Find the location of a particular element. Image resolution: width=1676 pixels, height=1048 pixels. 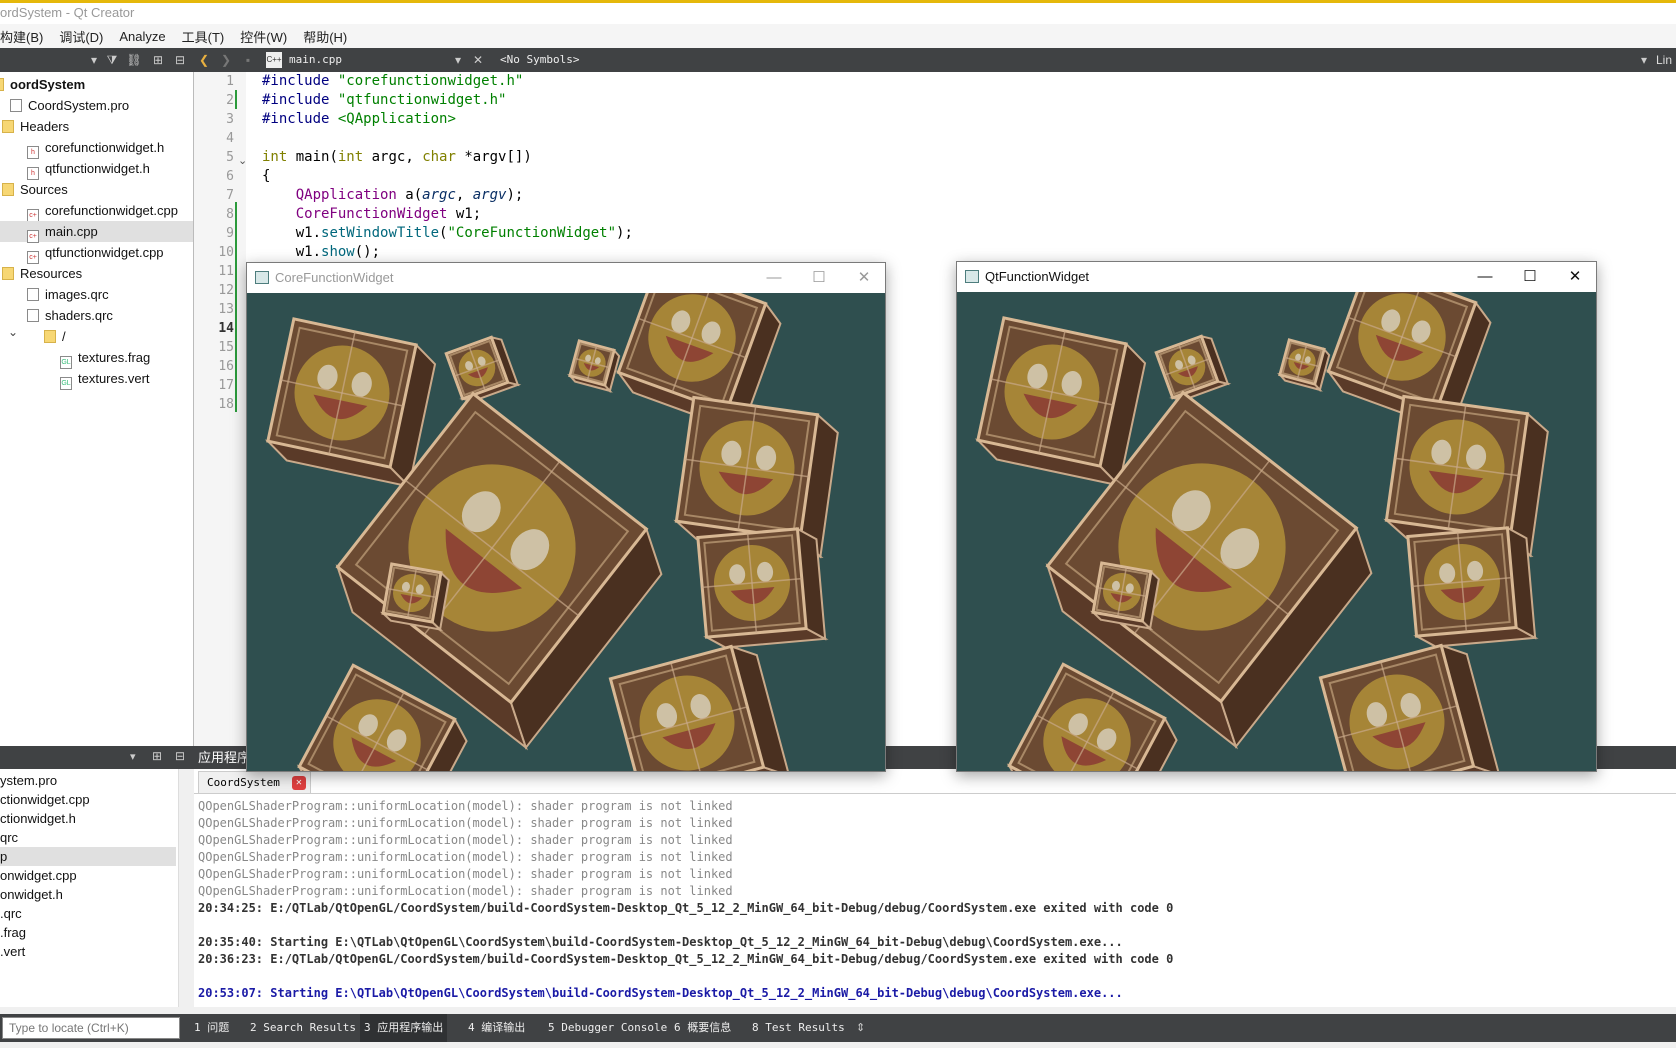

tree-item: h qtfunctionwidget.h is located at coordinates (96, 169).